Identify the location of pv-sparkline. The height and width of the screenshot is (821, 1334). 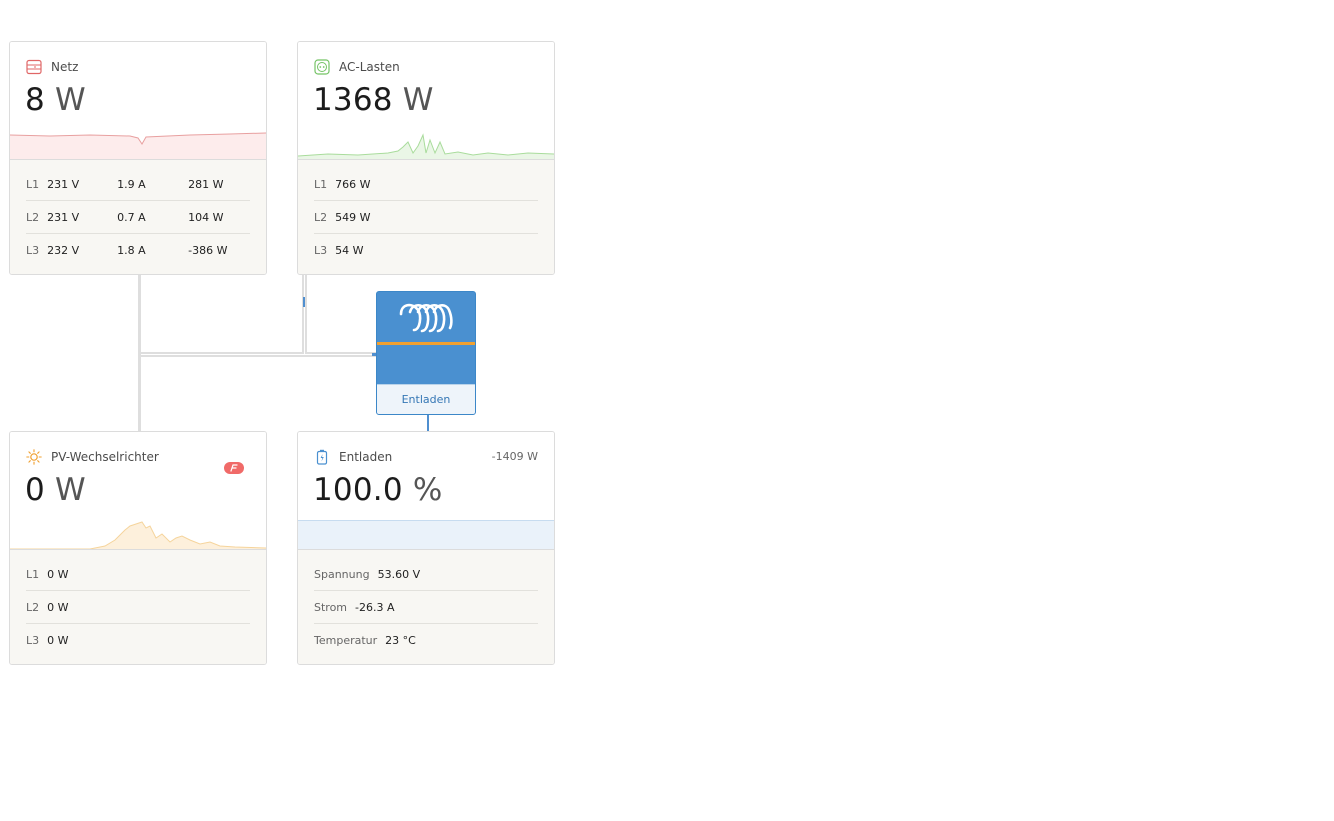
(138, 535).